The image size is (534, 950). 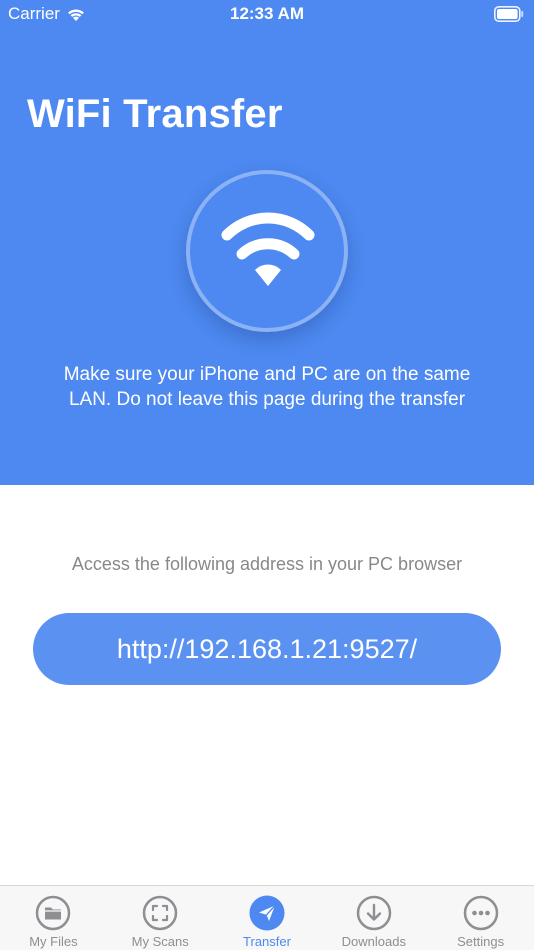 What do you see at coordinates (480, 913) in the screenshot?
I see `more-icon` at bounding box center [480, 913].